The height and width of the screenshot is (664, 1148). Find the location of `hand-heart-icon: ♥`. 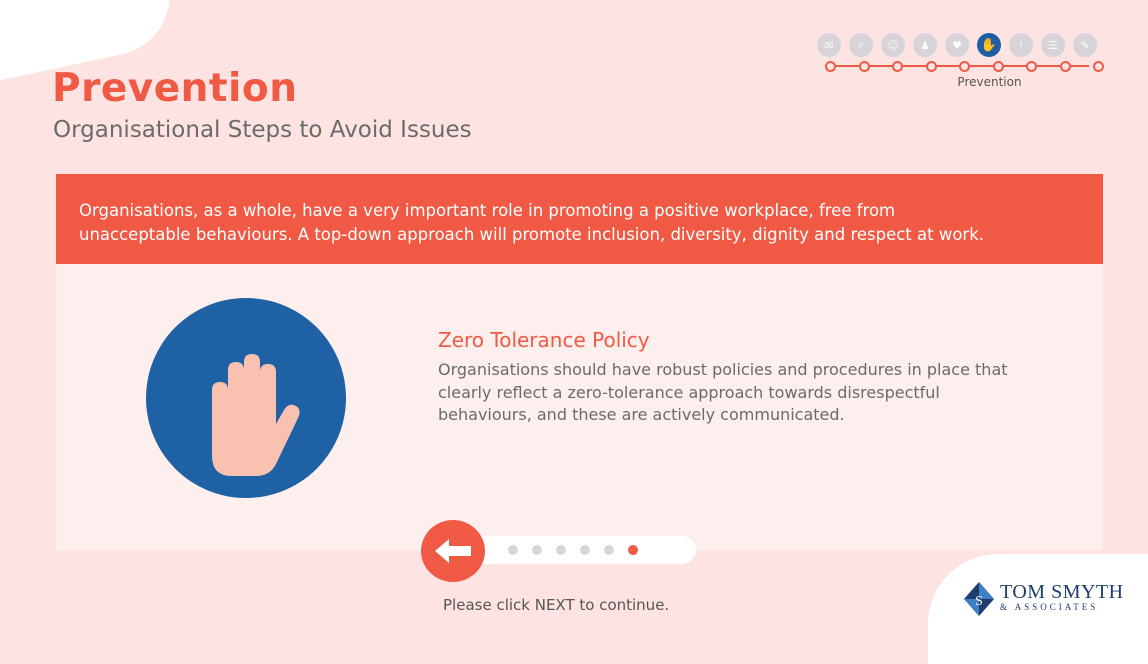

hand-heart-icon: ♥ is located at coordinates (957, 45).